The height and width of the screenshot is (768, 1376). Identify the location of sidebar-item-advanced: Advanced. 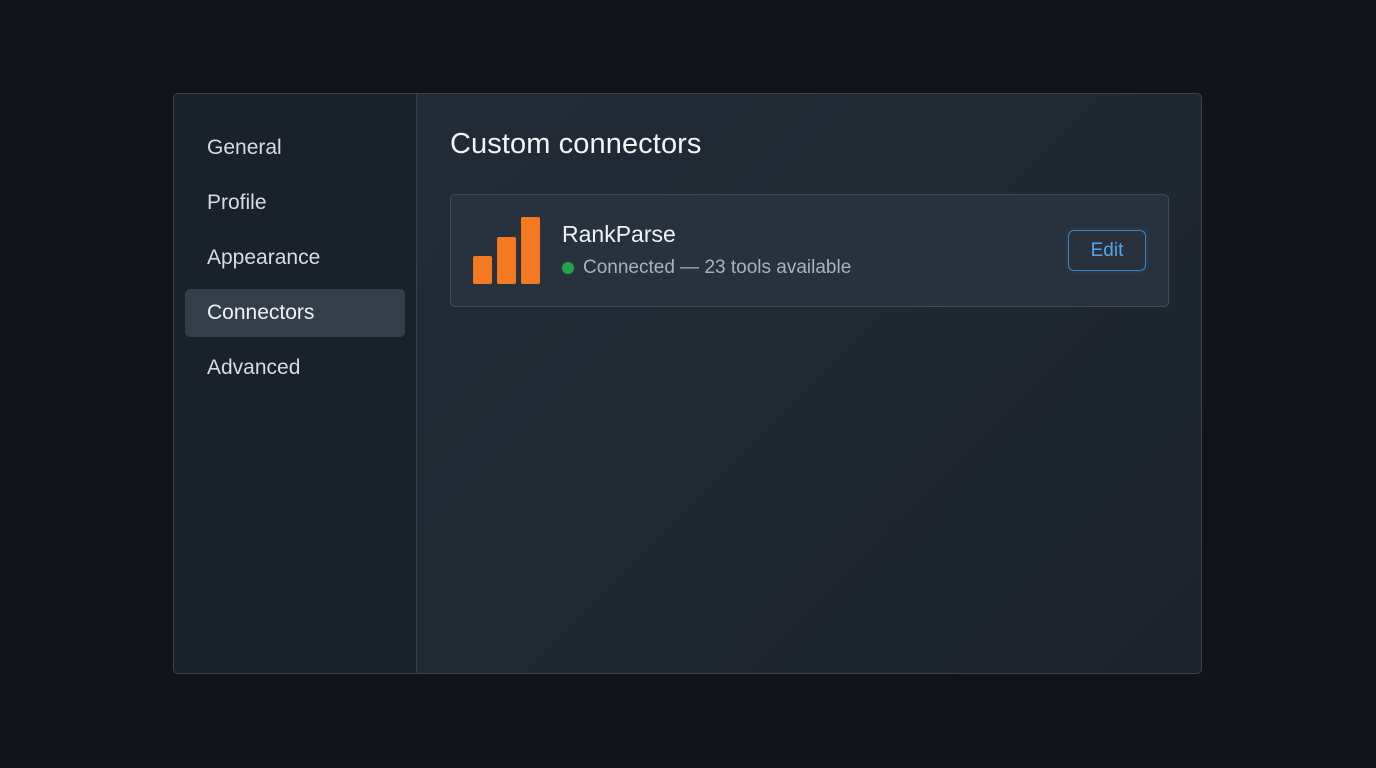
(295, 368).